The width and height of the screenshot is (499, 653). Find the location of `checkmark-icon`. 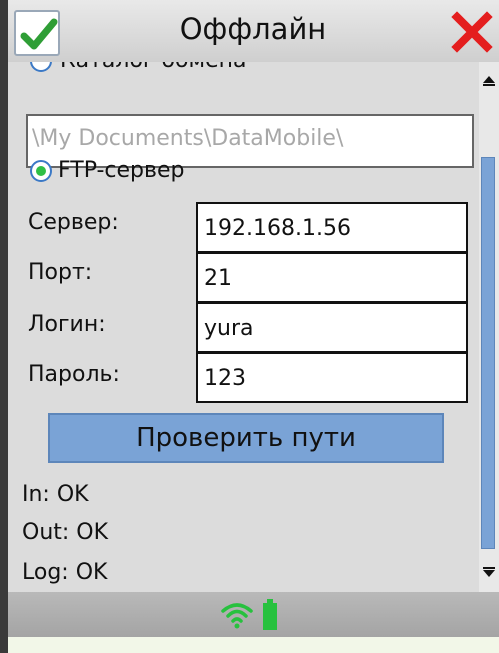

checkmark-icon is located at coordinates (39, 34).